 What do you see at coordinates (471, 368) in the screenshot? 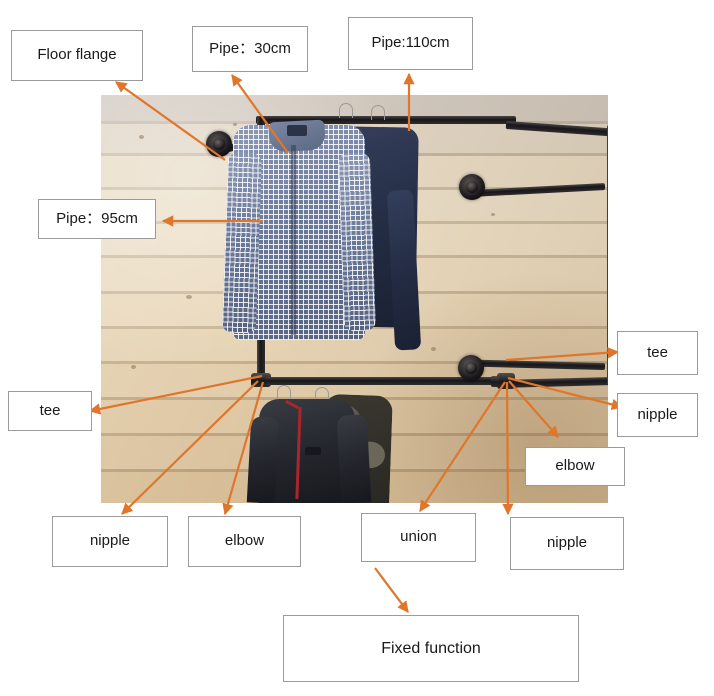
I see `floor-flange-lower-right` at bounding box center [471, 368].